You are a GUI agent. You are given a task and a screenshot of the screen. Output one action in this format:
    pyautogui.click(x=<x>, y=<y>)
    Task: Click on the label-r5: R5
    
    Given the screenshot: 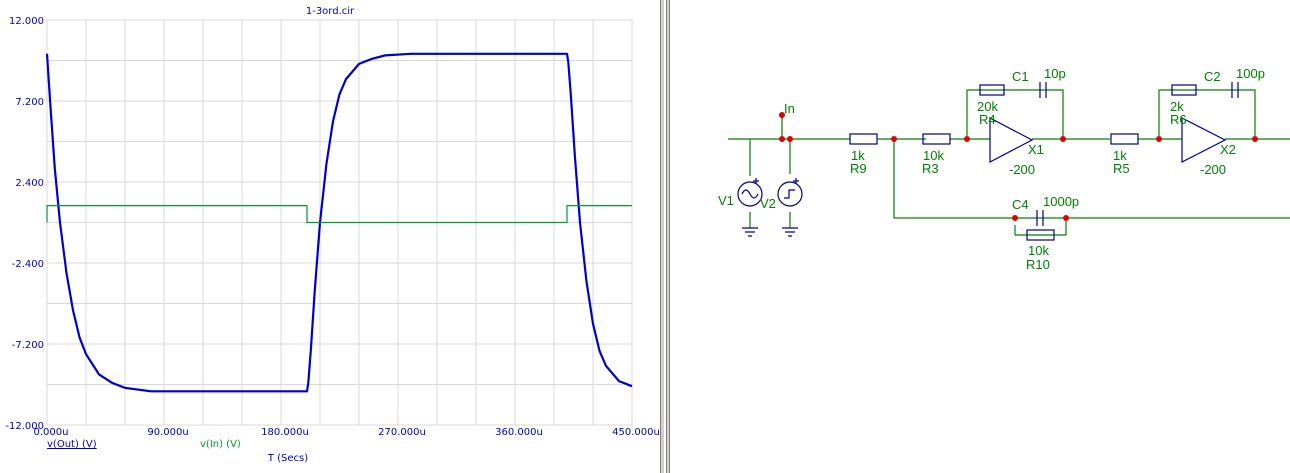 What is the action you would take?
    pyautogui.click(x=1121, y=168)
    